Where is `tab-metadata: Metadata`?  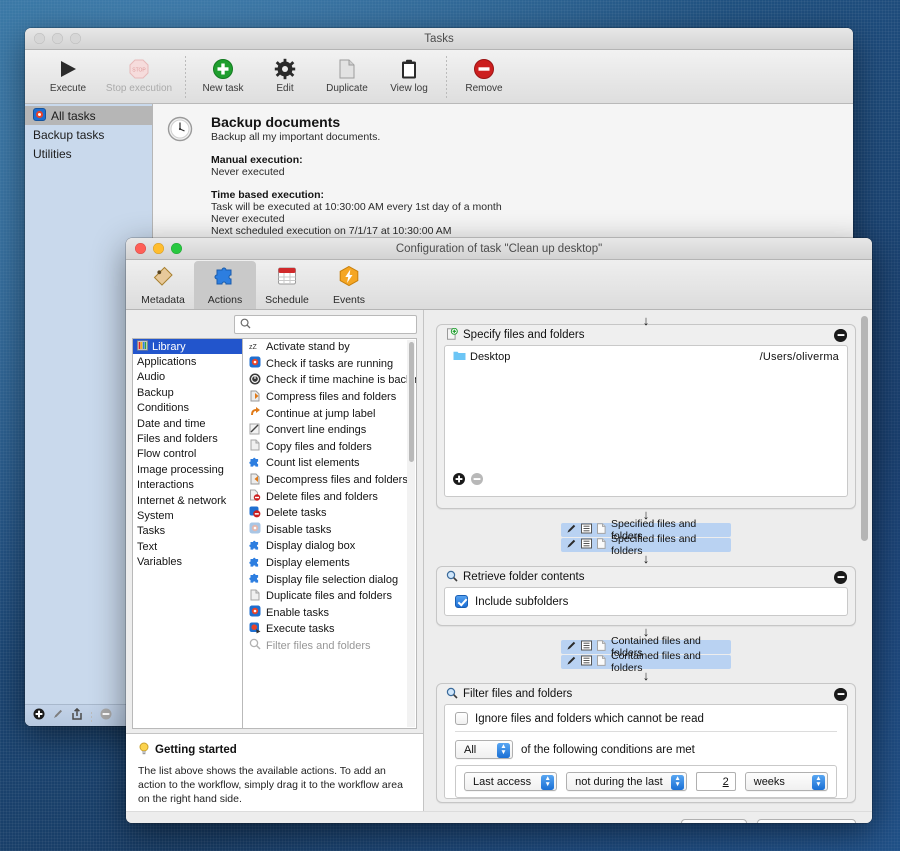
tab-metadata: Metadata is located at coordinates (163, 285).